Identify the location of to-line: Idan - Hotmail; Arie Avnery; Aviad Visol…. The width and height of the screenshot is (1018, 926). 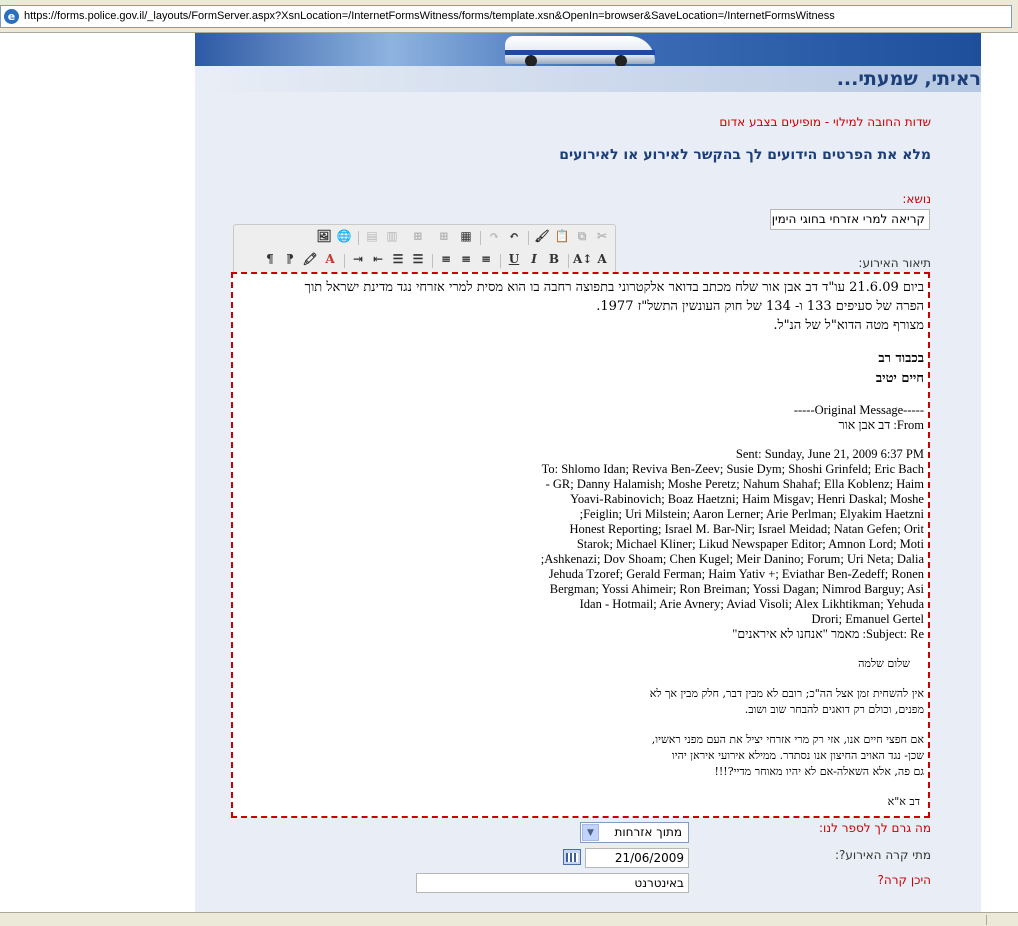
(751, 604).